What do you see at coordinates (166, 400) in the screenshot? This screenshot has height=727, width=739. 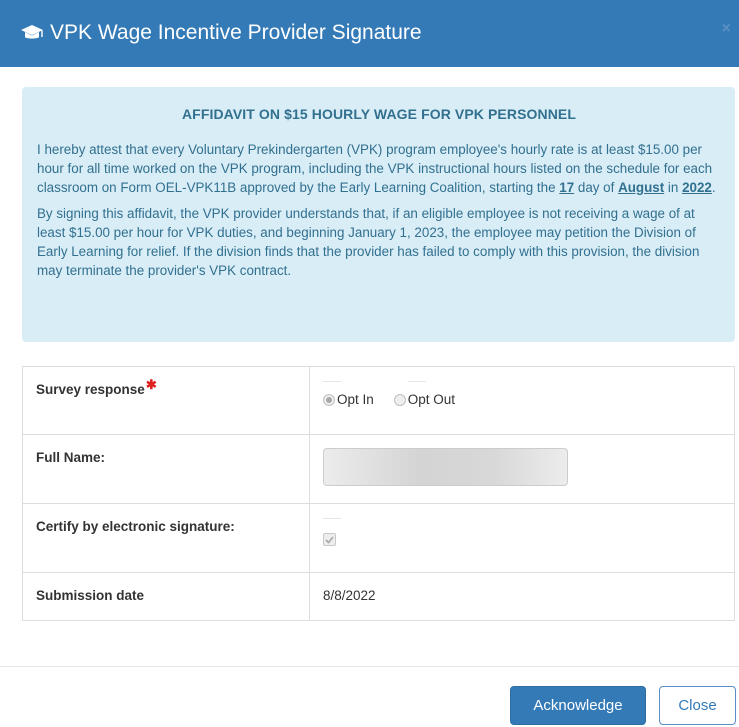 I see `survey-response-label-cell: Survey response✱` at bounding box center [166, 400].